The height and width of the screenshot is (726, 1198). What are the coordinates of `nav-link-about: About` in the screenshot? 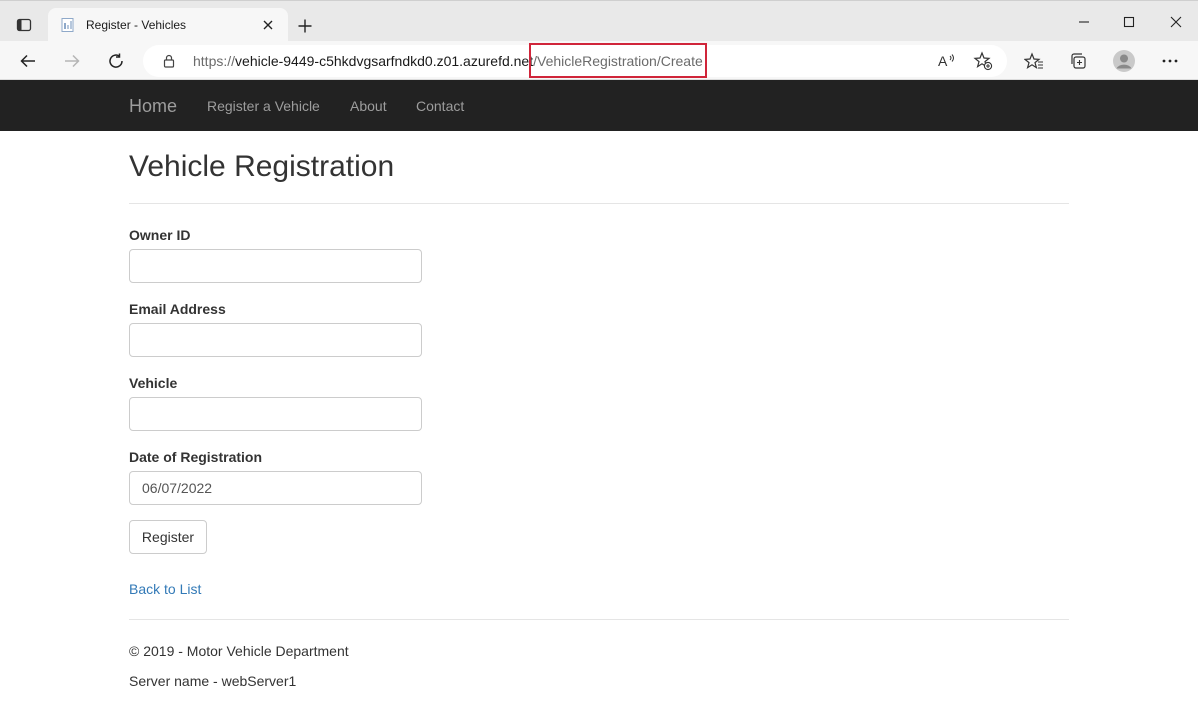 It's located at (368, 106).